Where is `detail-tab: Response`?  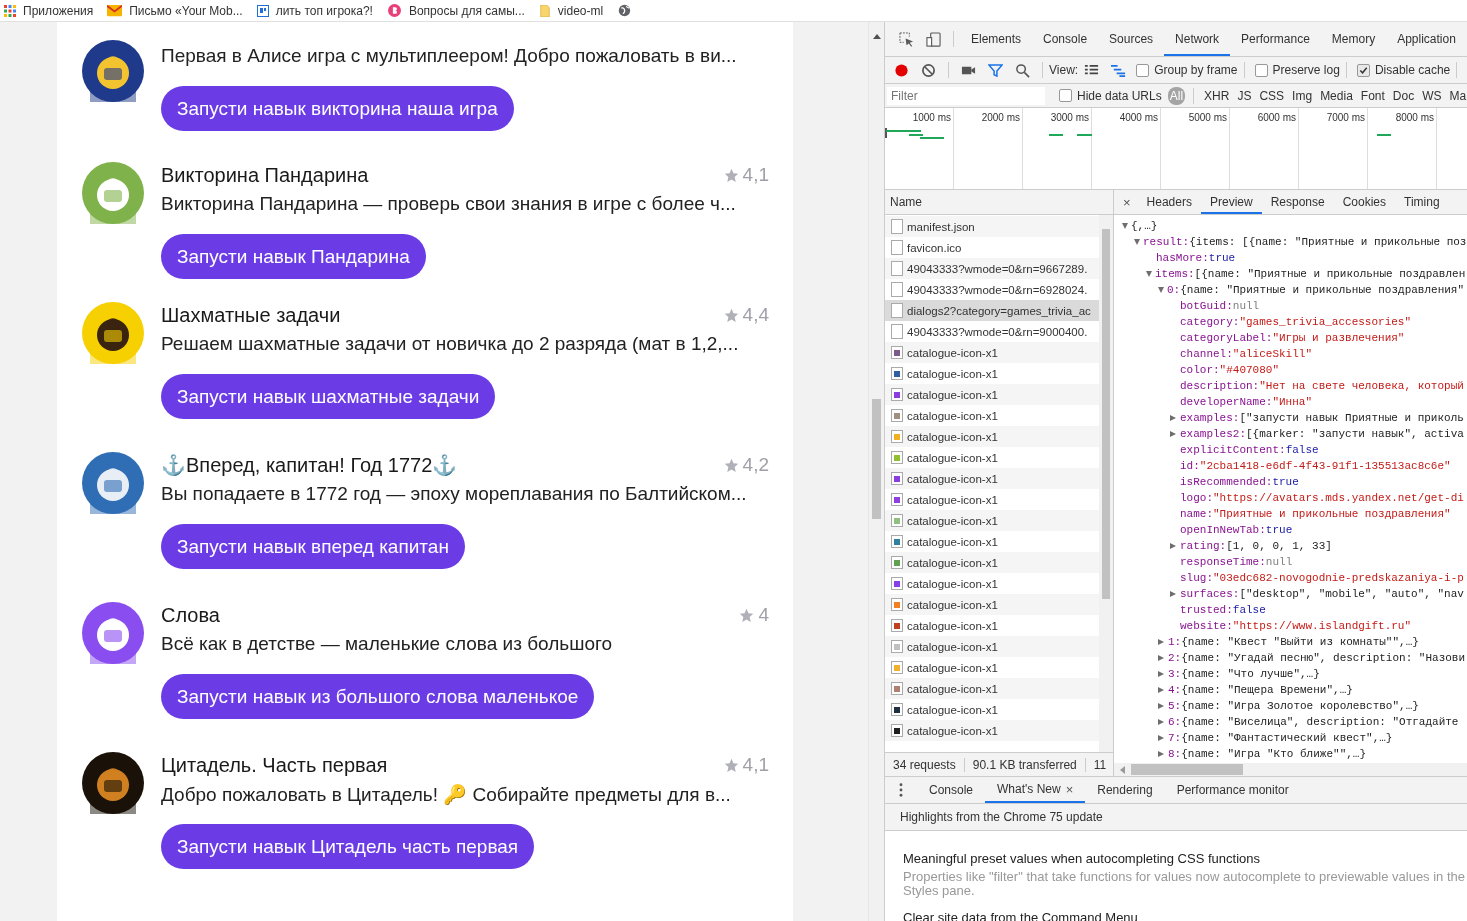
detail-tab: Response is located at coordinates (1297, 202).